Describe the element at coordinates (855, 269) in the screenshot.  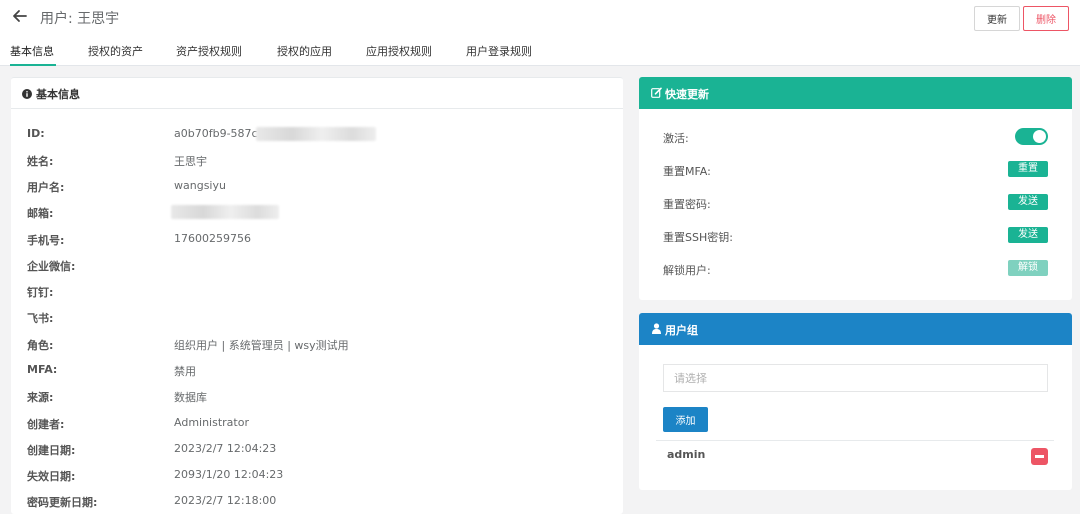
I see `unlock-row: 解锁用户: 解锁` at that location.